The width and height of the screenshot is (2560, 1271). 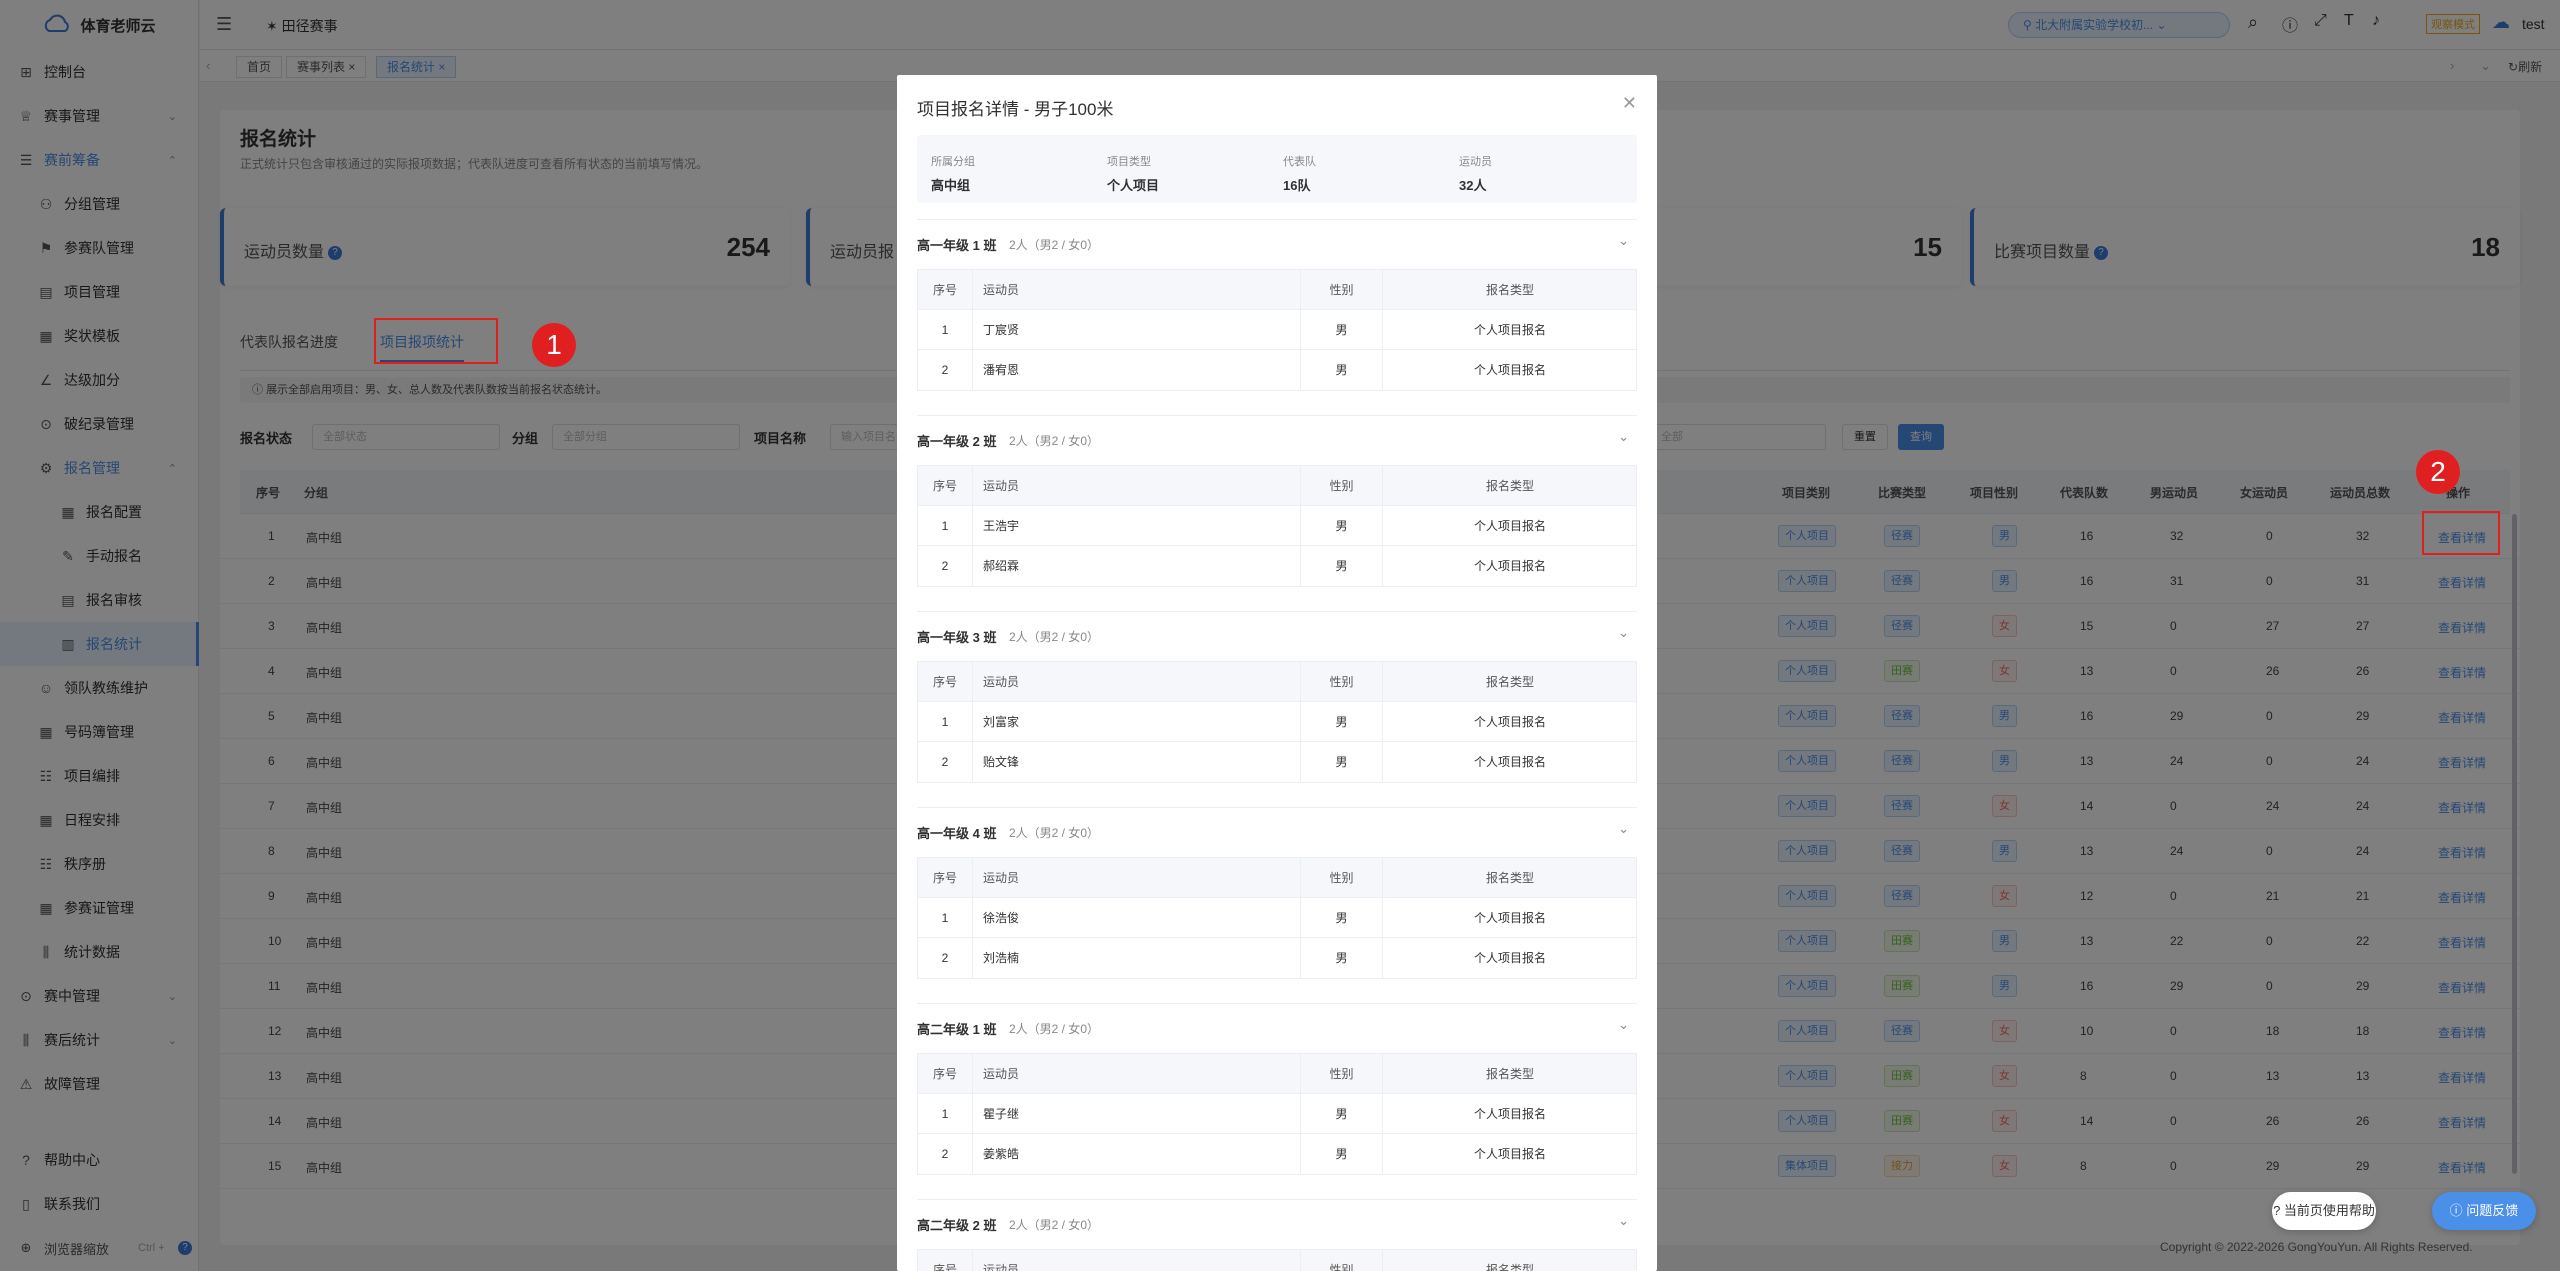 I want to click on feedback-button: ⓘ 问题反馈, so click(x=2484, y=1211).